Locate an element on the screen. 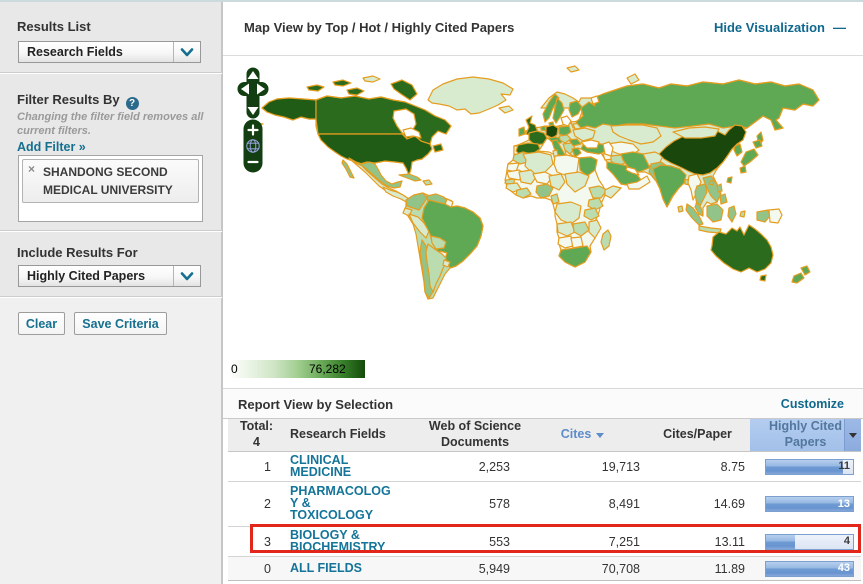 The height and width of the screenshot is (584, 863). country-svalbard is located at coordinates (573, 69).